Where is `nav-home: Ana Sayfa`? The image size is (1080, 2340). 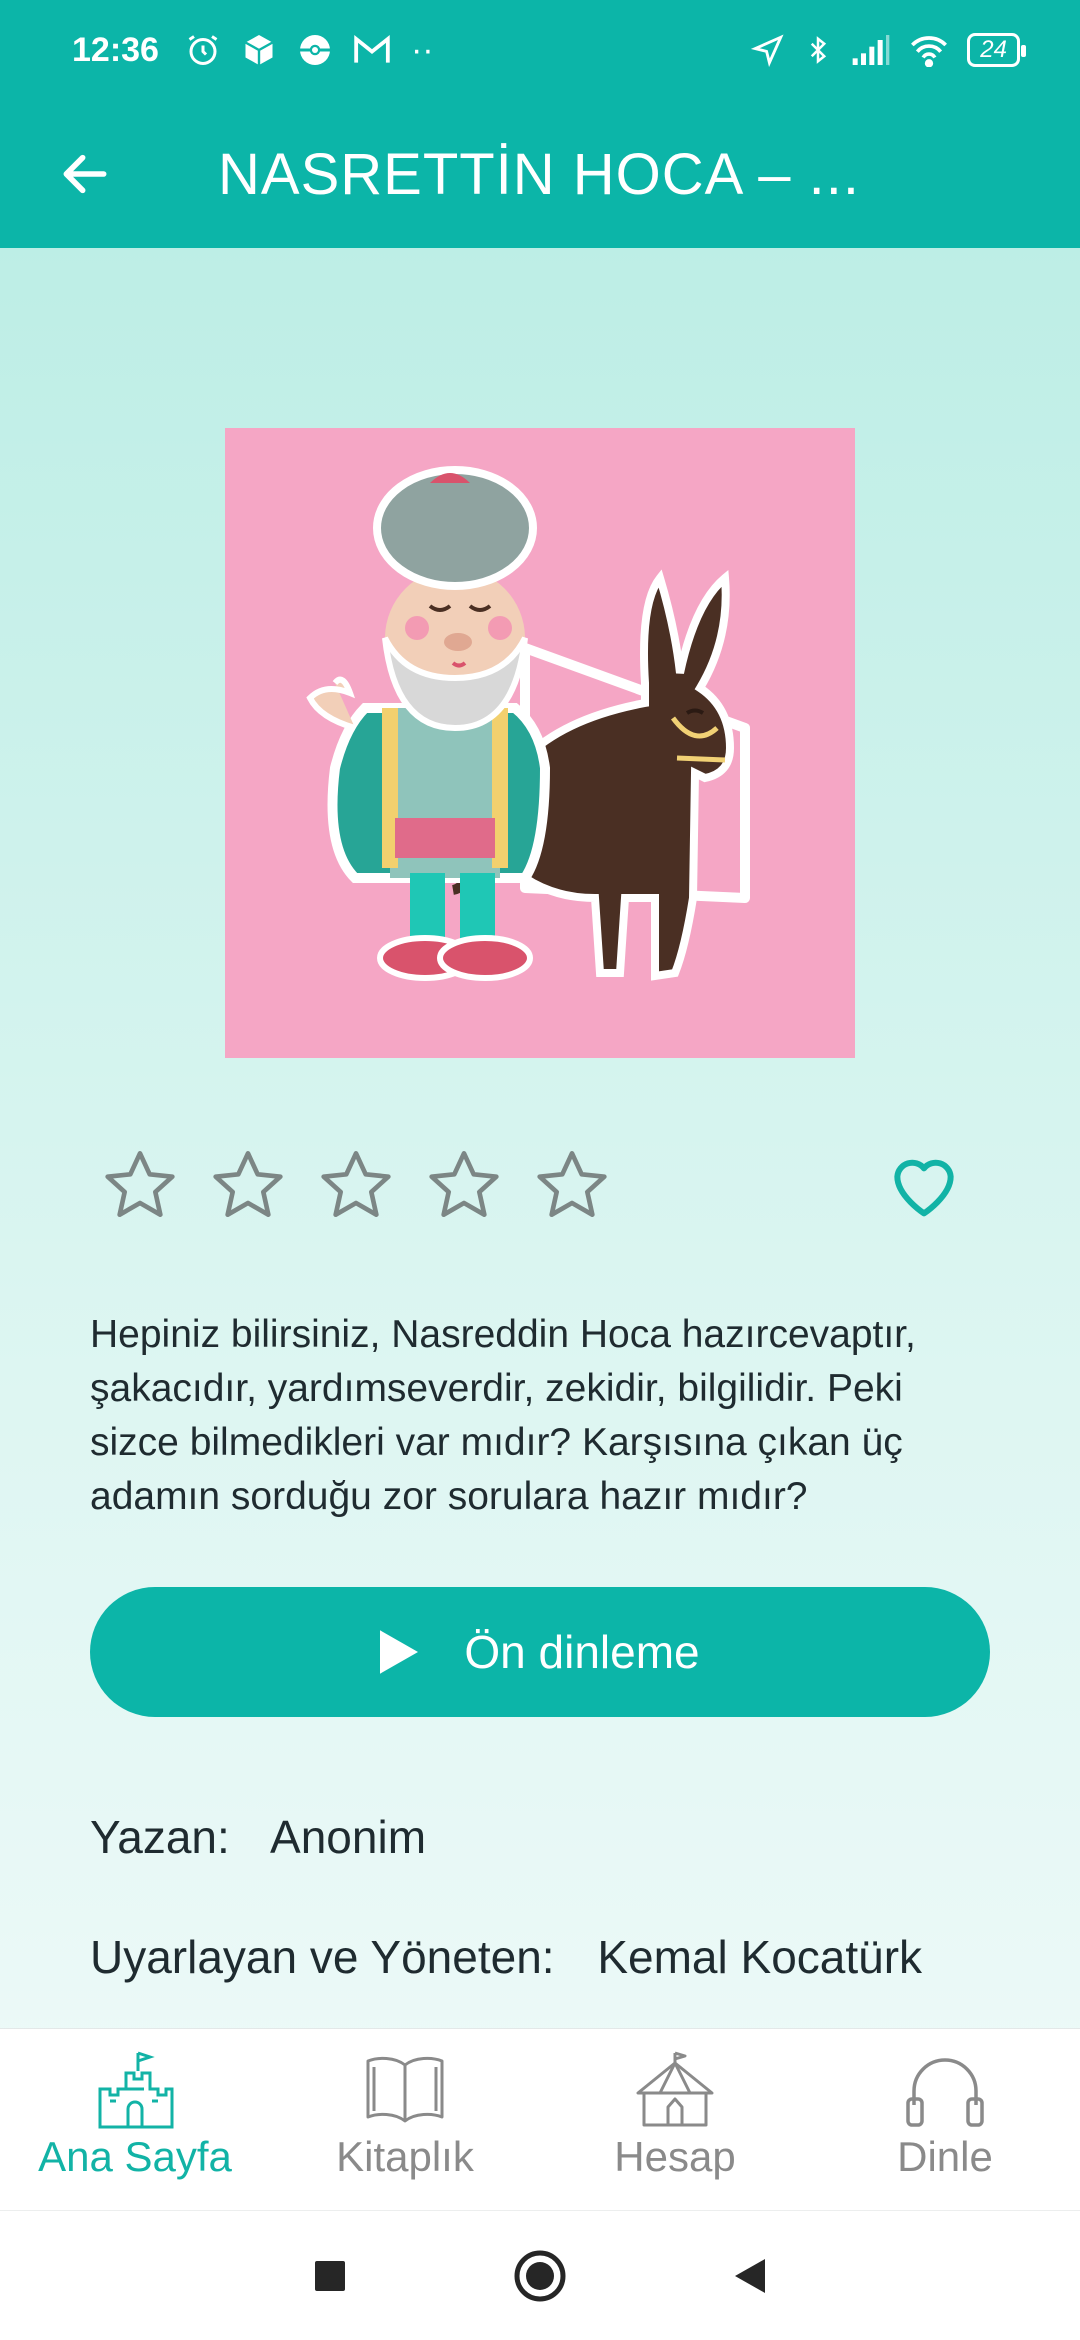 nav-home: Ana Sayfa is located at coordinates (135, 2119).